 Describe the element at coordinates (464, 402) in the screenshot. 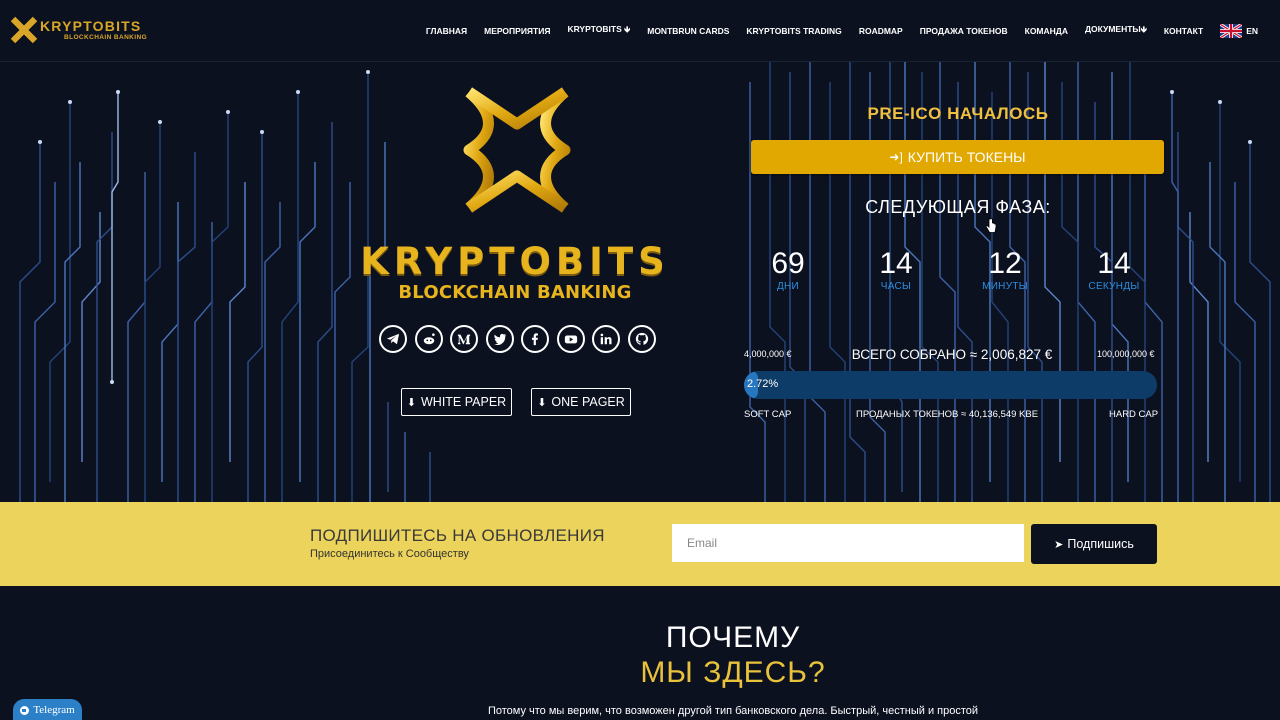

I see `white-paper-label: WHITE PAPER` at that location.